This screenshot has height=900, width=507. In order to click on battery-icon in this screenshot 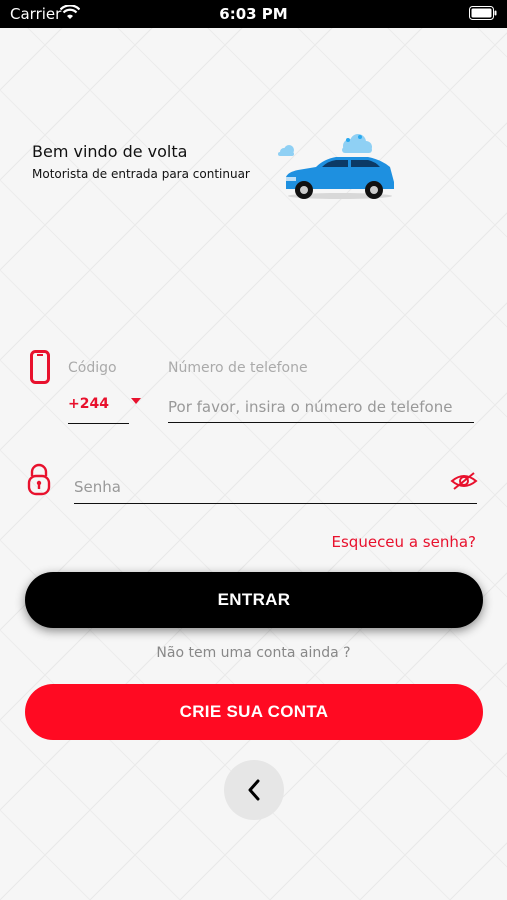, I will do `click(483, 13)`.